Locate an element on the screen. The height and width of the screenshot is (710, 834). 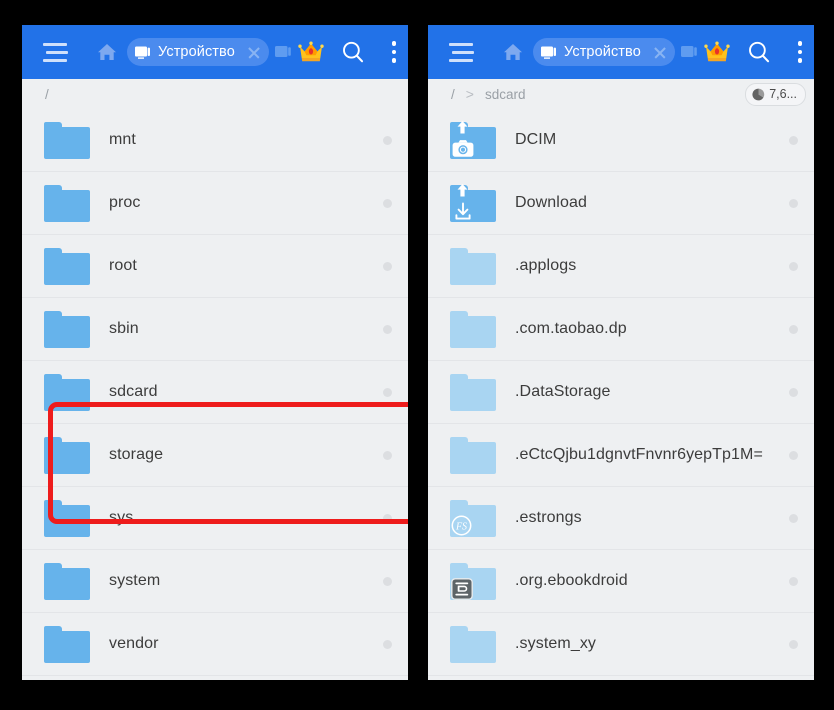
list-item: Download is located at coordinates (621, 203).